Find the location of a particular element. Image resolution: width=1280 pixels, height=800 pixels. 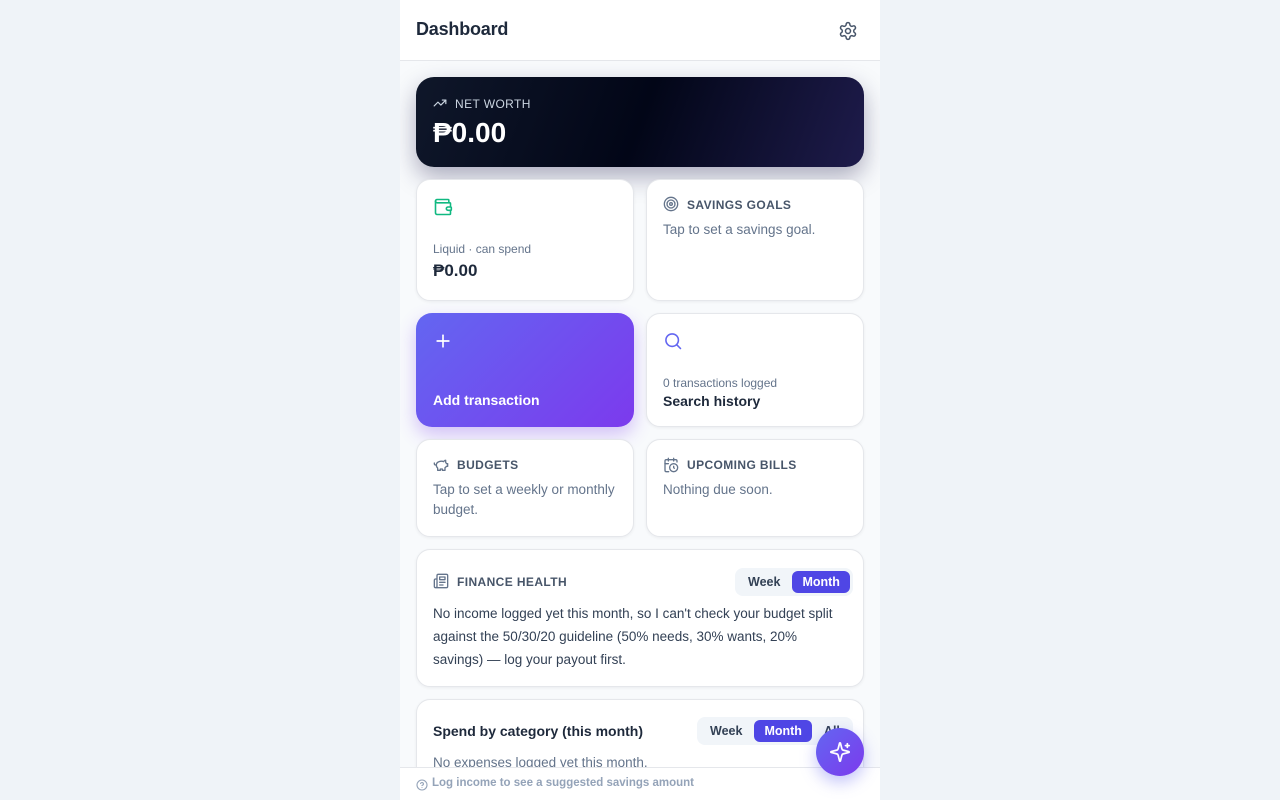

upcoming-bills-label: UPCOMING BILLS is located at coordinates (742, 465).